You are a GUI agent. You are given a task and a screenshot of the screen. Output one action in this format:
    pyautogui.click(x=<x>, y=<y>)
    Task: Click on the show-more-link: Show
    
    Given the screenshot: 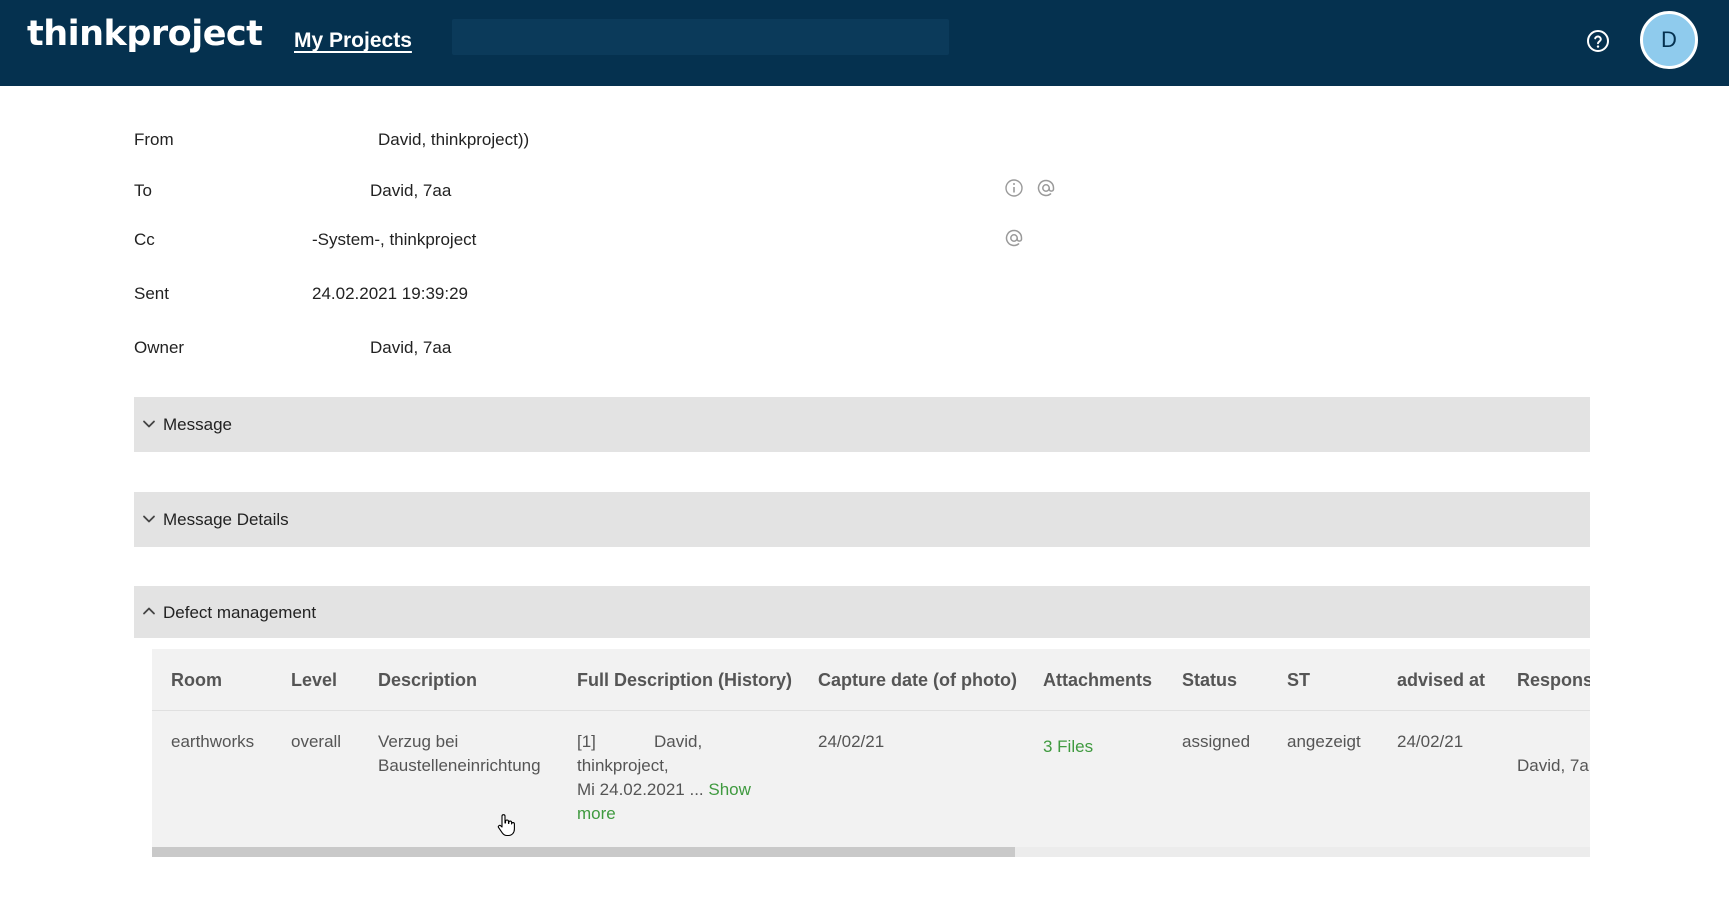 What is the action you would take?
    pyautogui.click(x=729, y=789)
    